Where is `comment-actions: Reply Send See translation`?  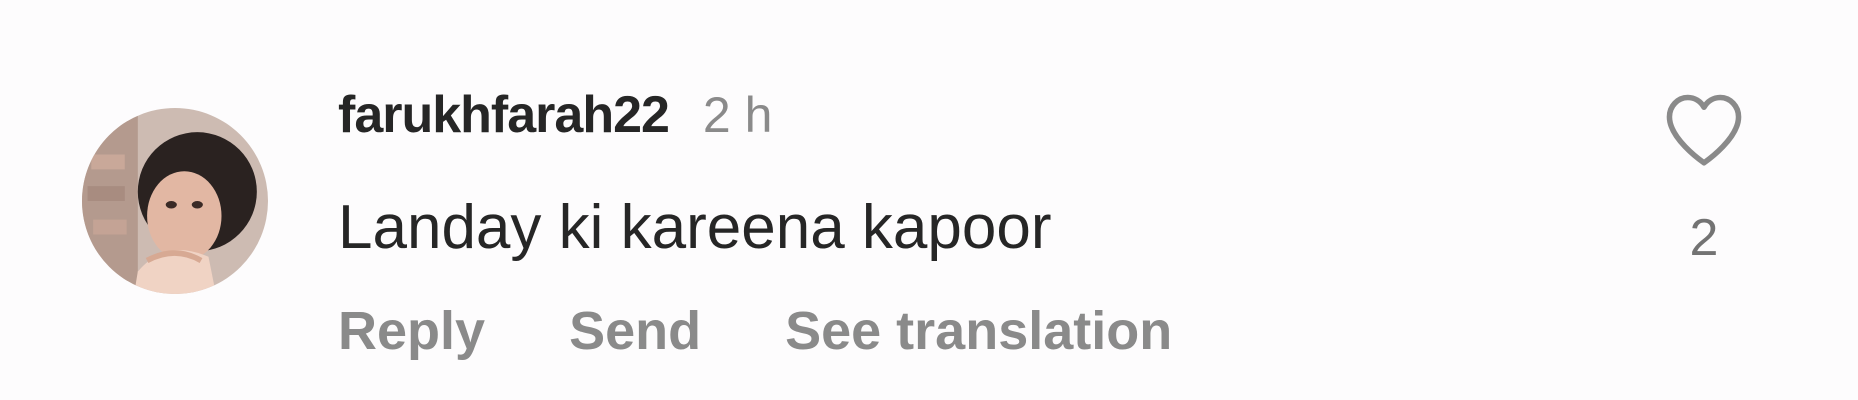 comment-actions: Reply Send See translation is located at coordinates (755, 331).